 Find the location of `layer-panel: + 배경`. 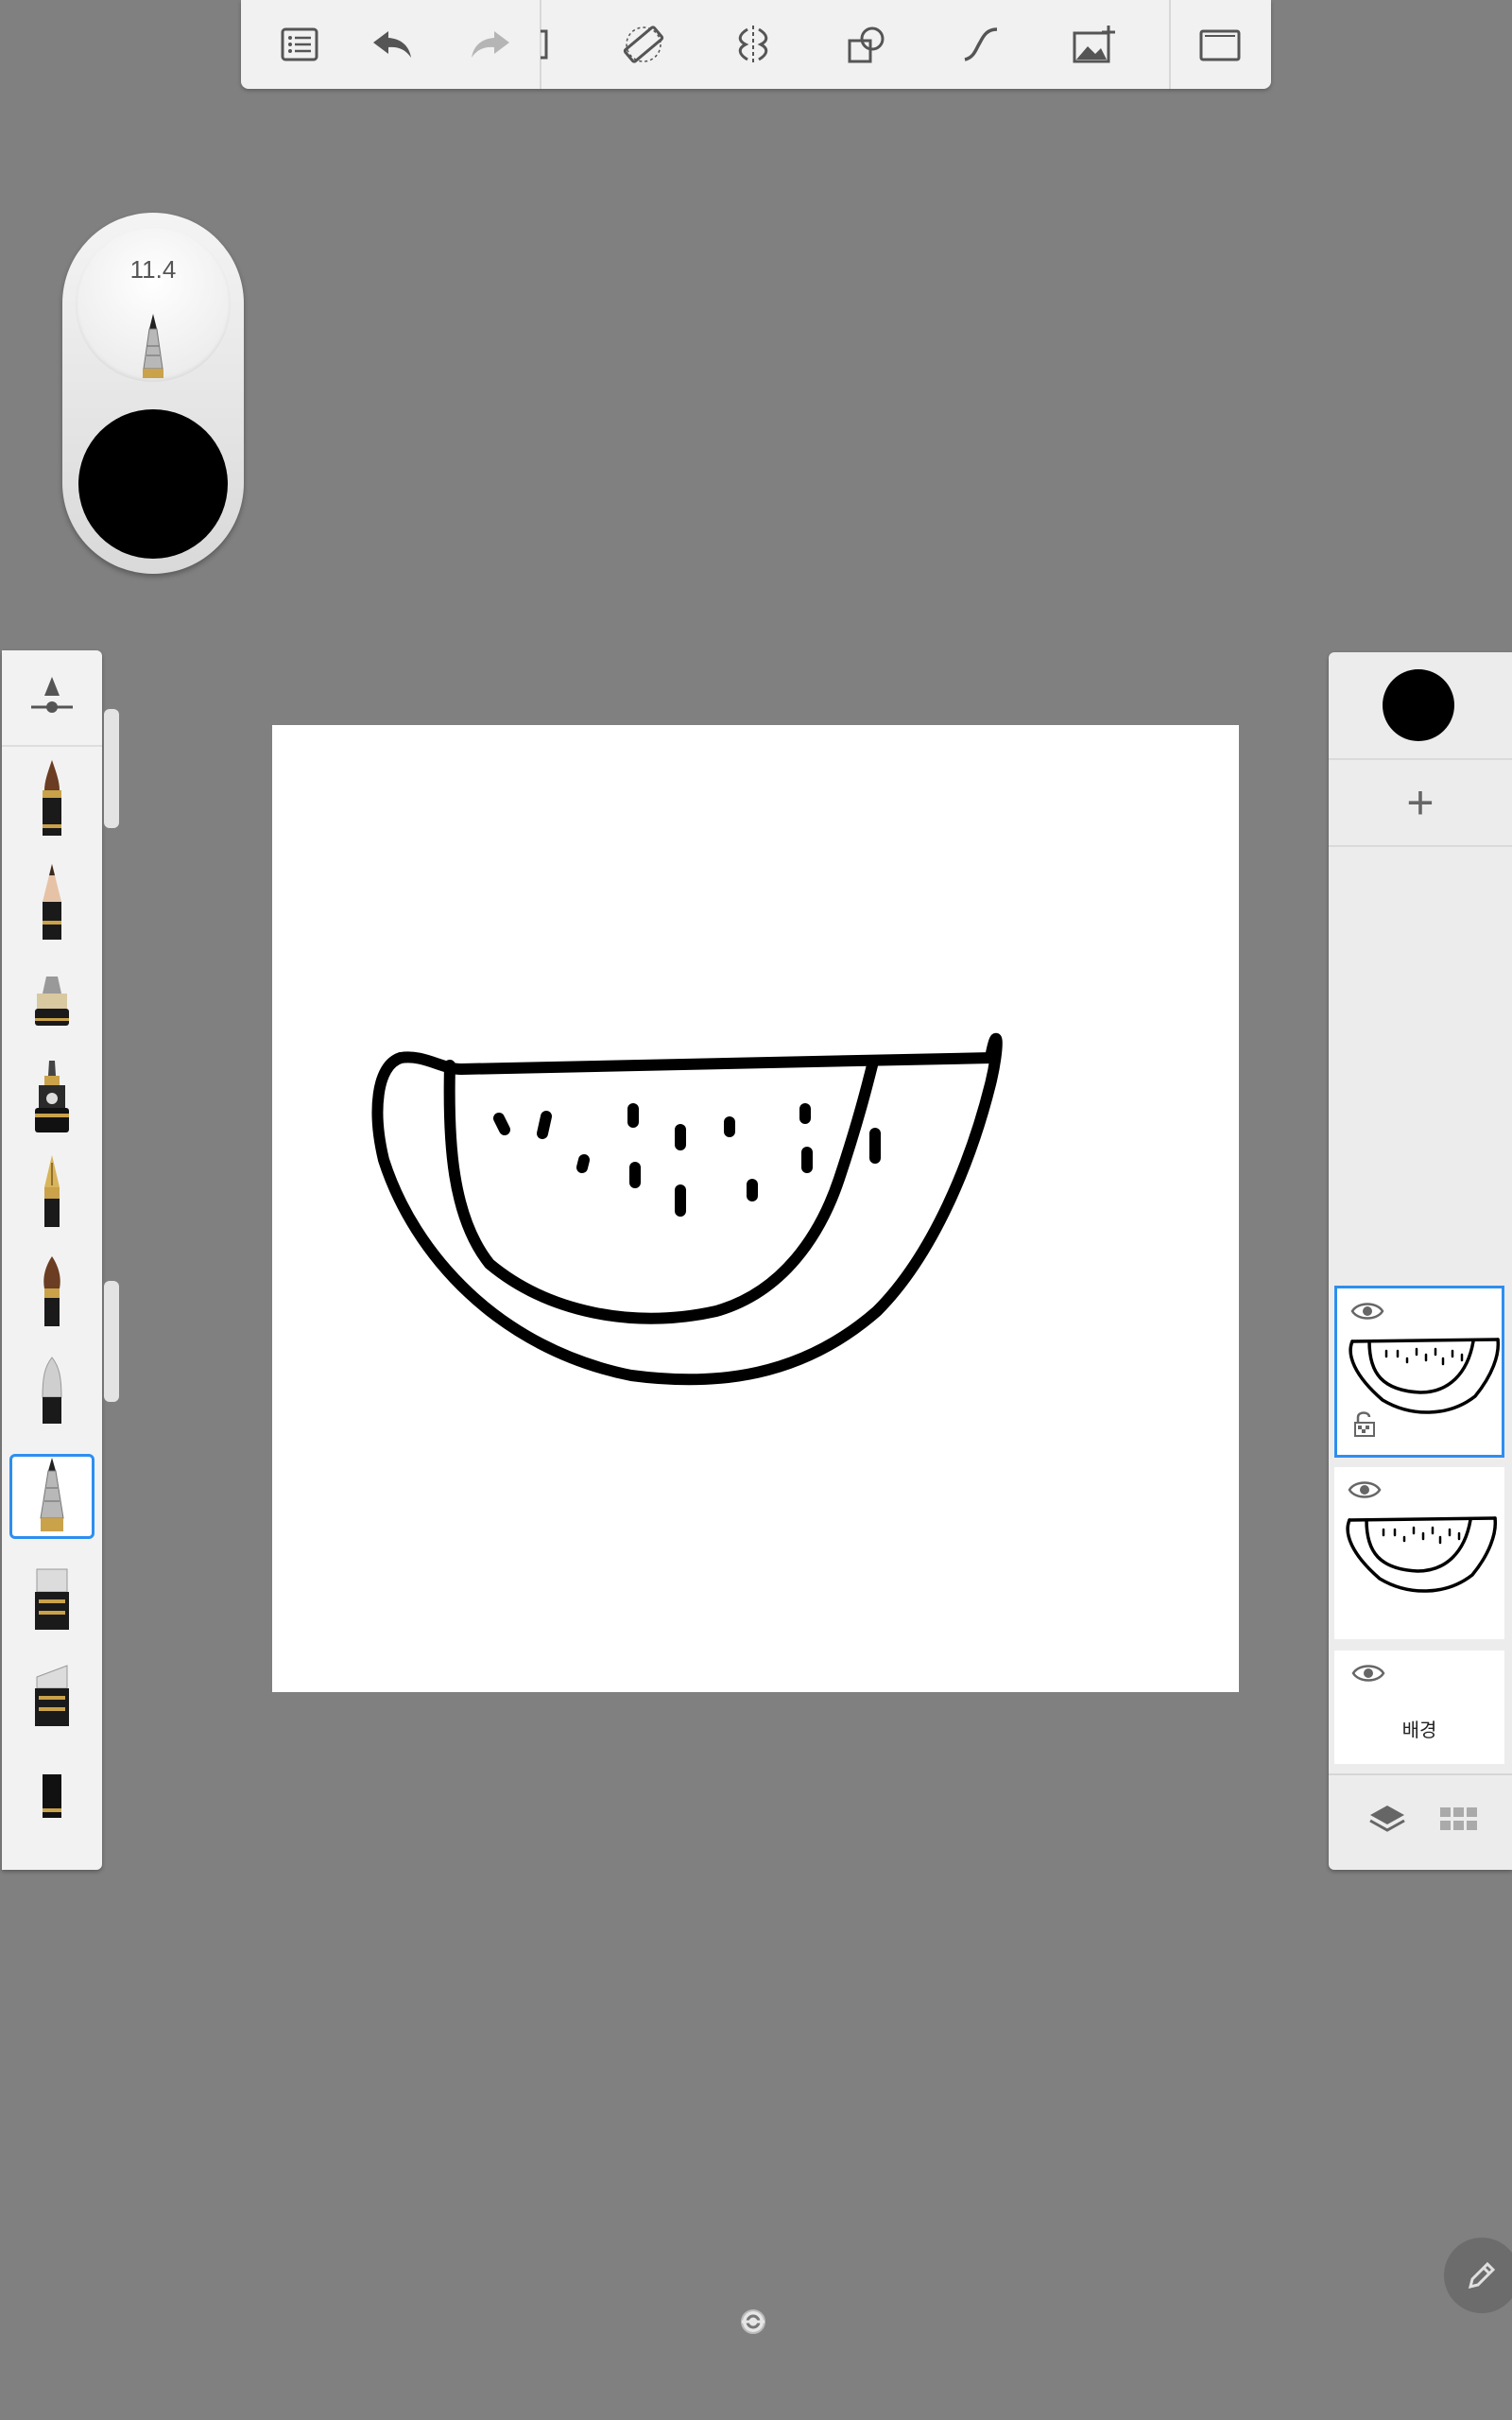

layer-panel: + 배경 is located at coordinates (1420, 1261).